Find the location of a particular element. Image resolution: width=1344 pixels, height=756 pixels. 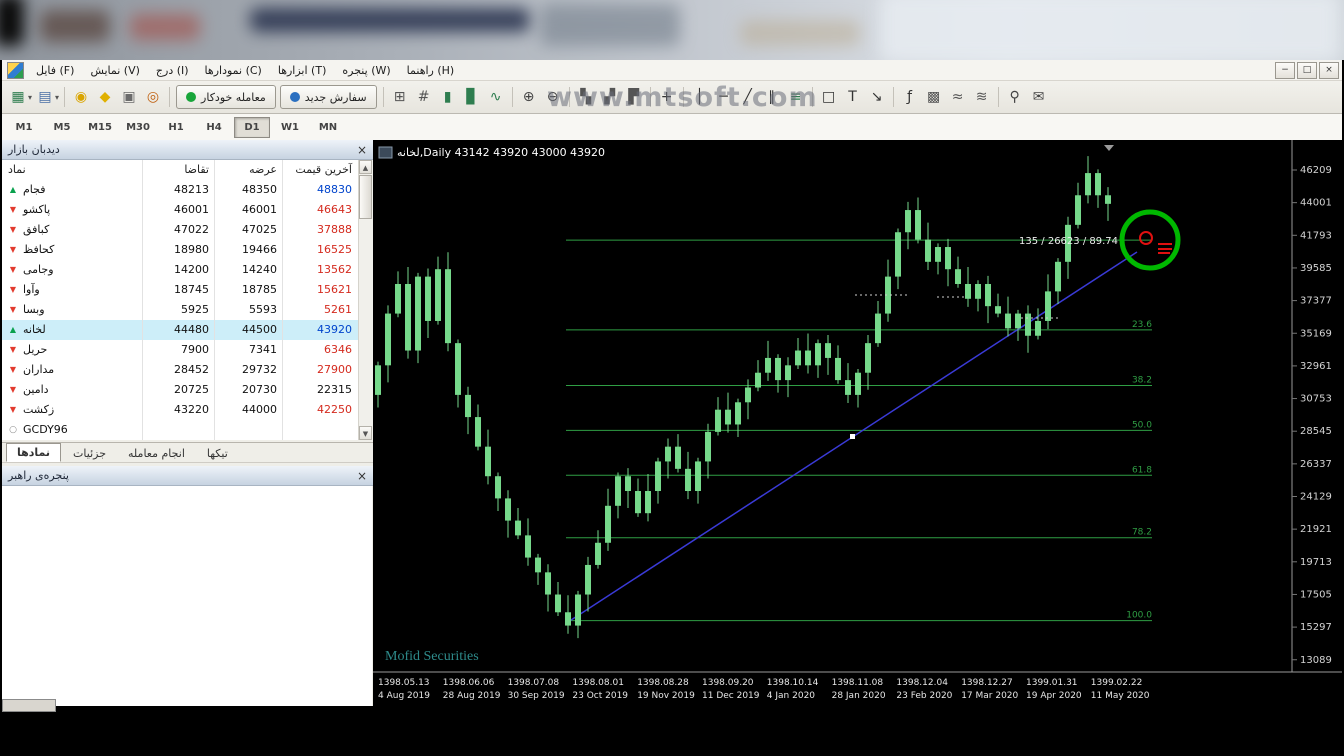

ask-cell: 47025 is located at coordinates (248, 230).